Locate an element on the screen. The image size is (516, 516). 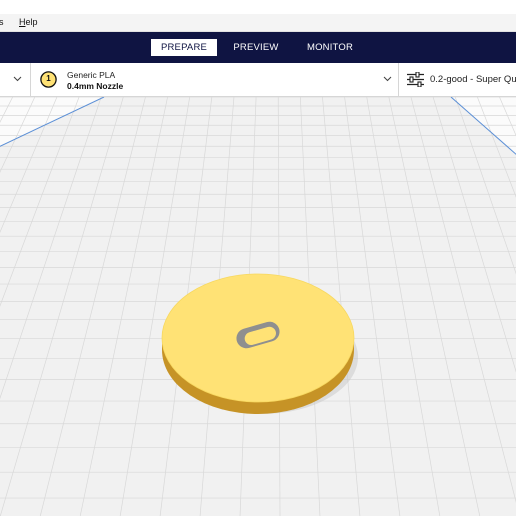
stage-header: PREPARE PREVIEW MONITOR is located at coordinates (258, 47).